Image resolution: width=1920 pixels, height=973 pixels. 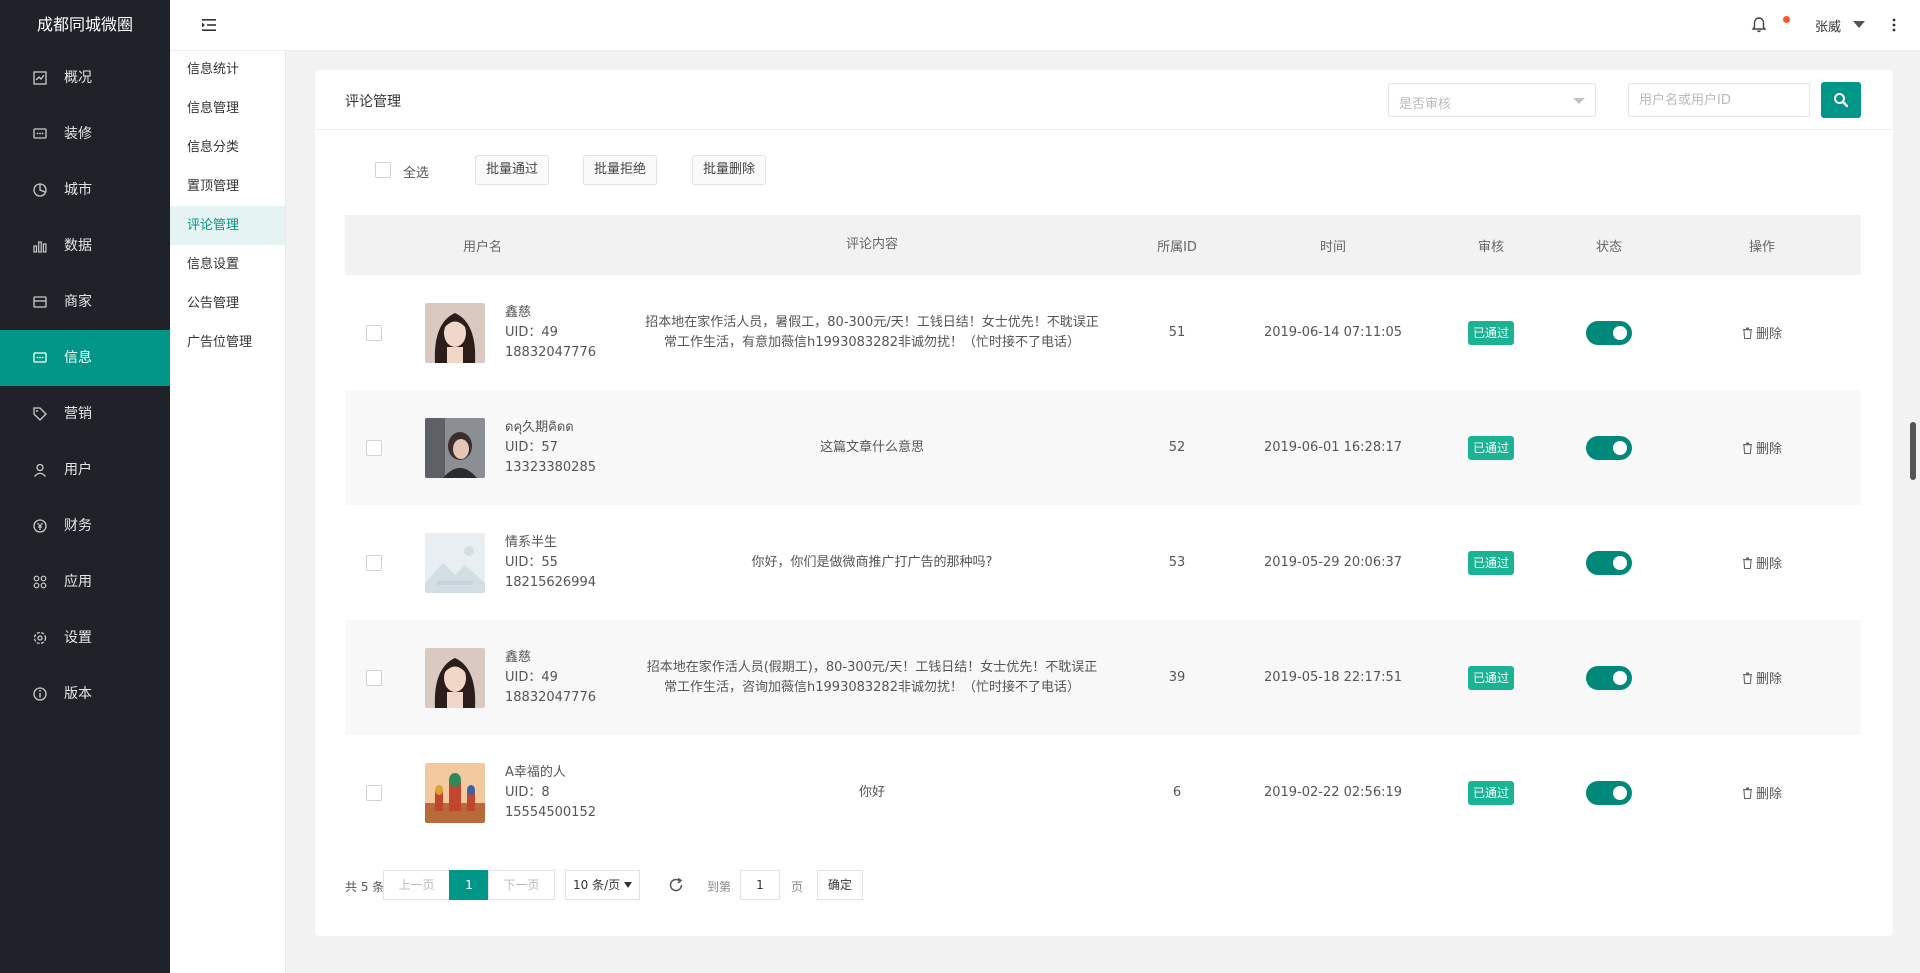 What do you see at coordinates (85, 470) in the screenshot?
I see `nav-item-7: 用户` at bounding box center [85, 470].